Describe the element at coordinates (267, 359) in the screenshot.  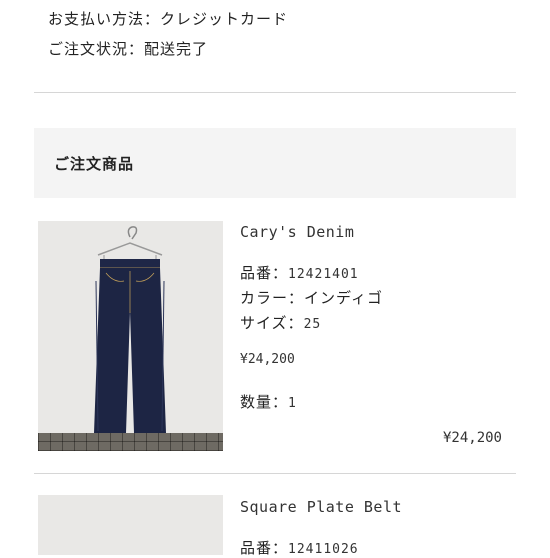
I see `unit-price: ¥24,200` at that location.